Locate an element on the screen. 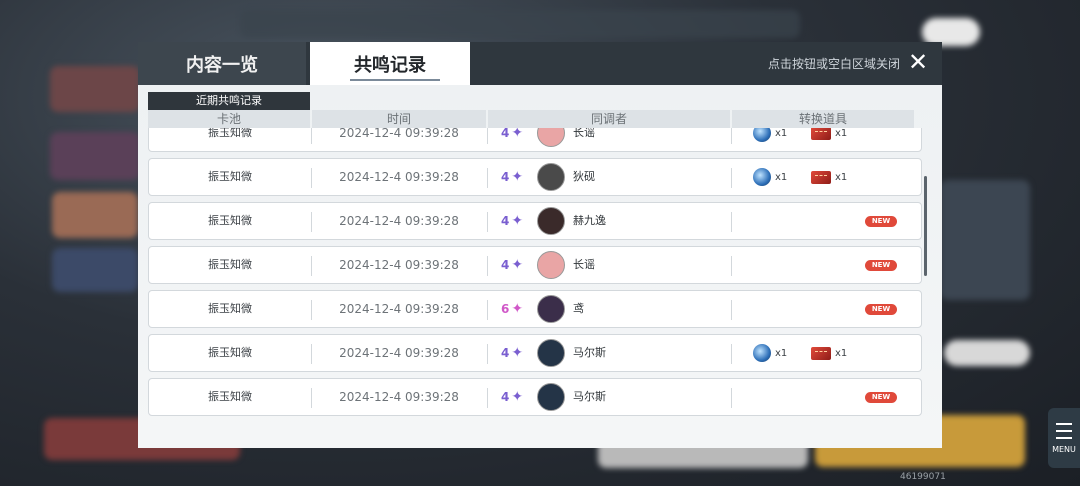 Image resolution: width=1080 pixels, height=486 pixels. tab-bar: 内容一览 共鸣记录 点击按钮或空白区域关闭 ✕ is located at coordinates (540, 63).